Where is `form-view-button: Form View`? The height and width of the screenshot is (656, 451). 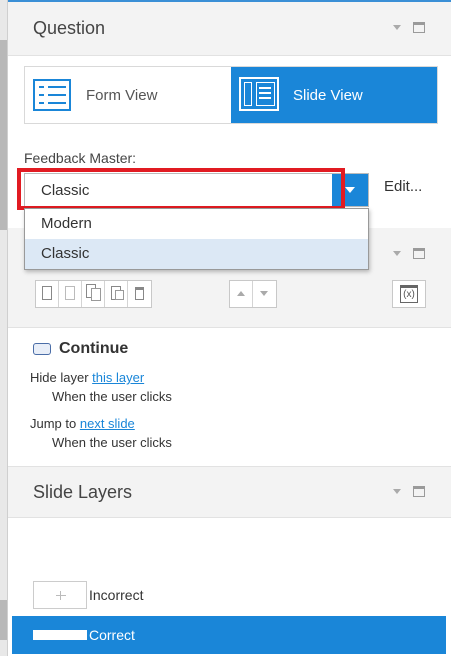 form-view-button: Form View is located at coordinates (128, 95).